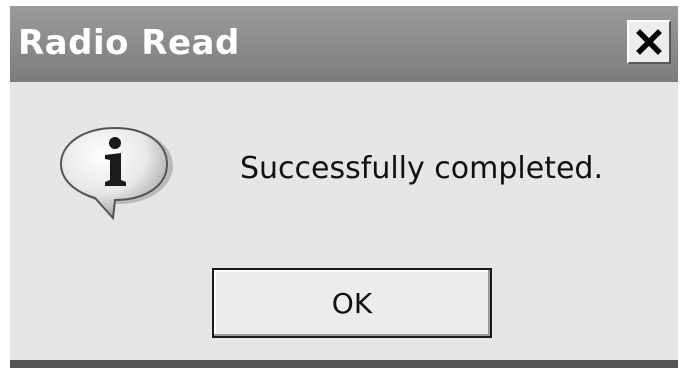  What do you see at coordinates (129, 43) in the screenshot?
I see `window-title: Radio Read` at bounding box center [129, 43].